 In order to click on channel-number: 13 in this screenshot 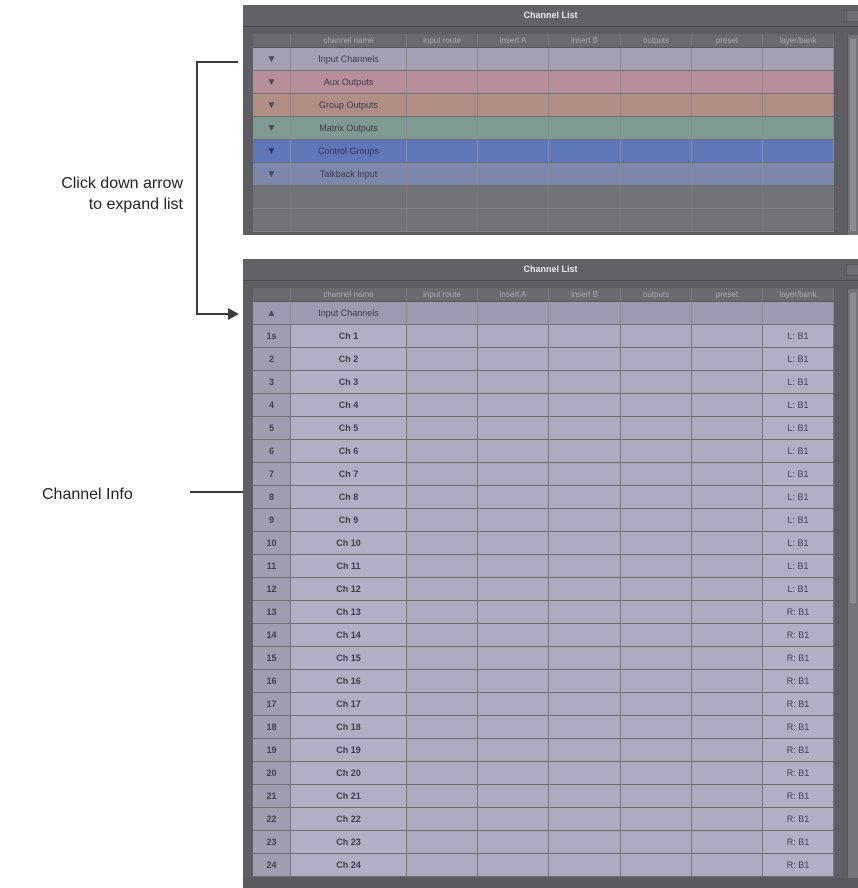, I will do `click(272, 612)`.